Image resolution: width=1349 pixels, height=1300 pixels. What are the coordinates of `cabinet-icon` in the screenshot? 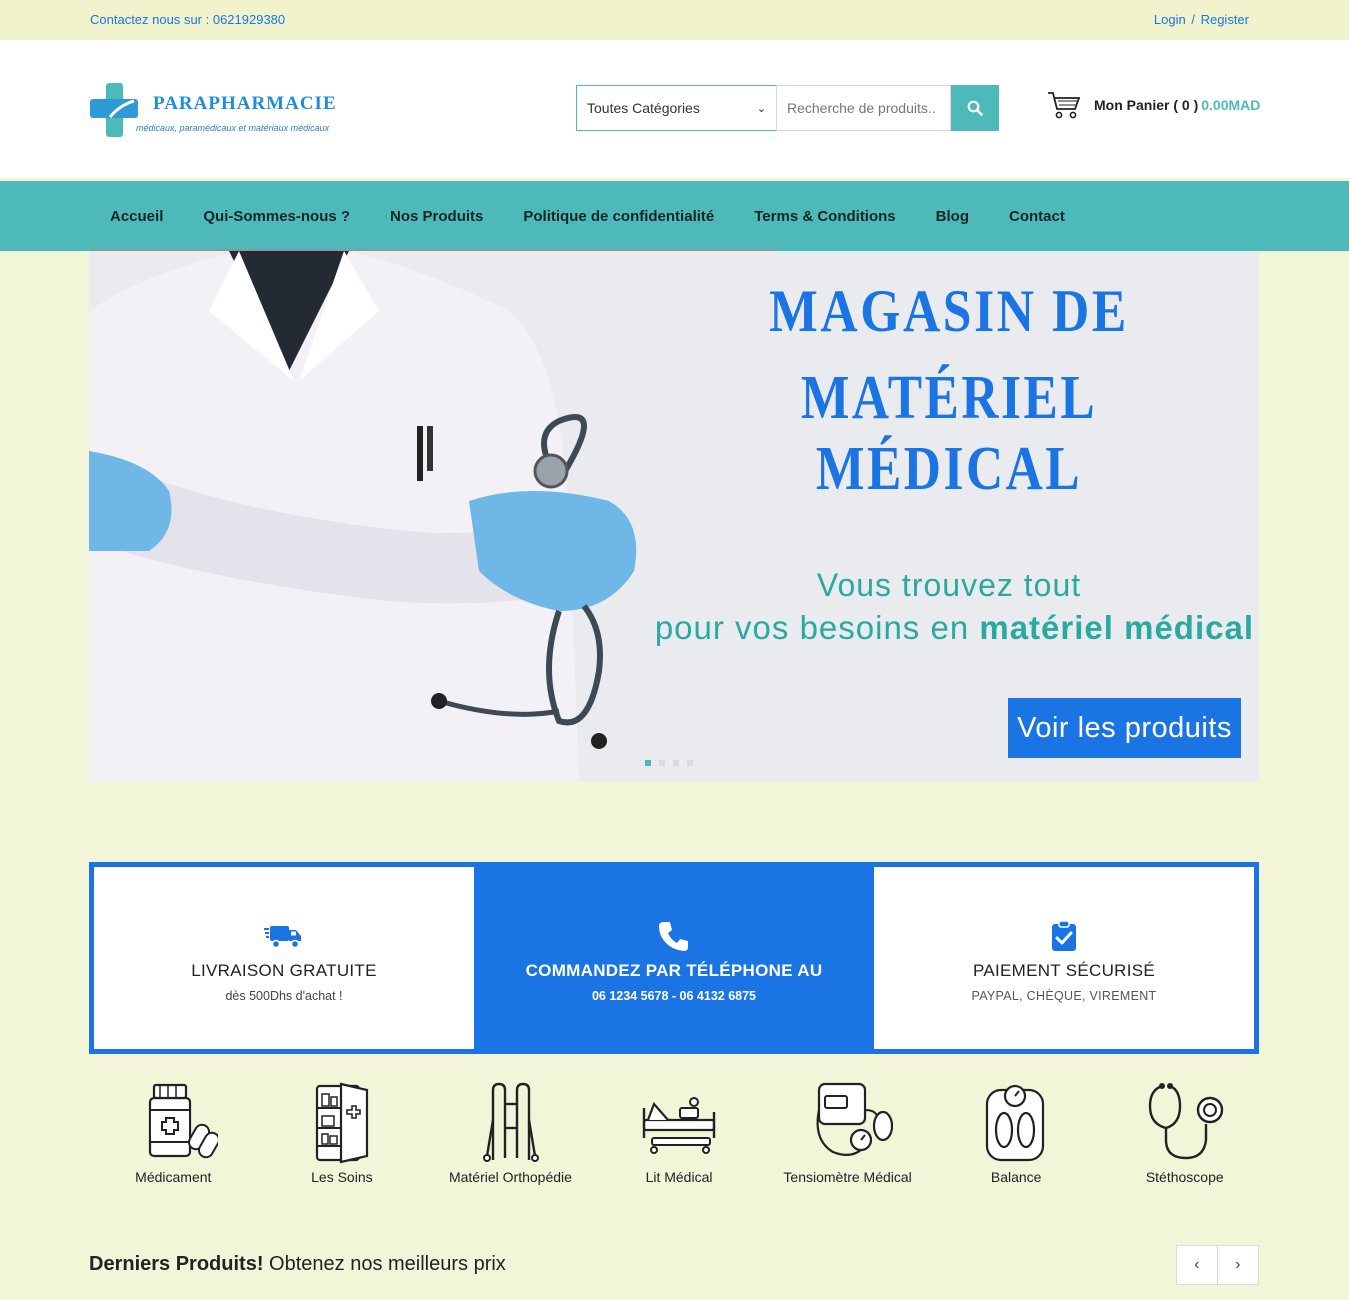 It's located at (341, 1123).